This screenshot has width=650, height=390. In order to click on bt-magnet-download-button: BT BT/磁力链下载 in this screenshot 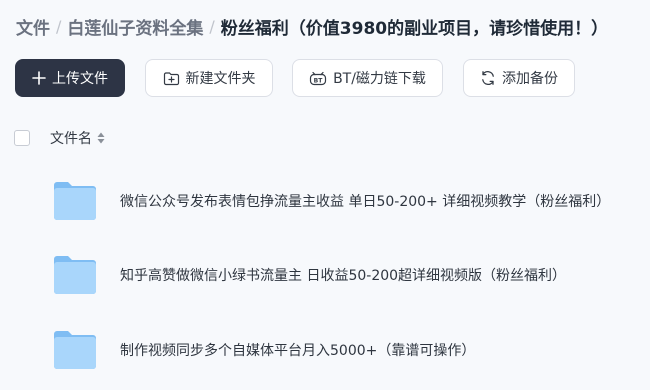, I will do `click(367, 78)`.